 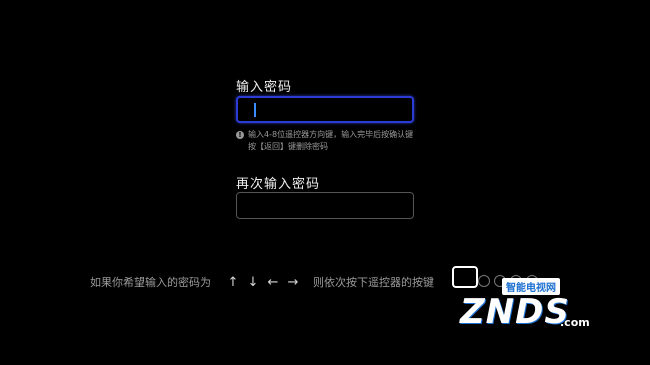 I want to click on tv-icon, so click(x=465, y=277).